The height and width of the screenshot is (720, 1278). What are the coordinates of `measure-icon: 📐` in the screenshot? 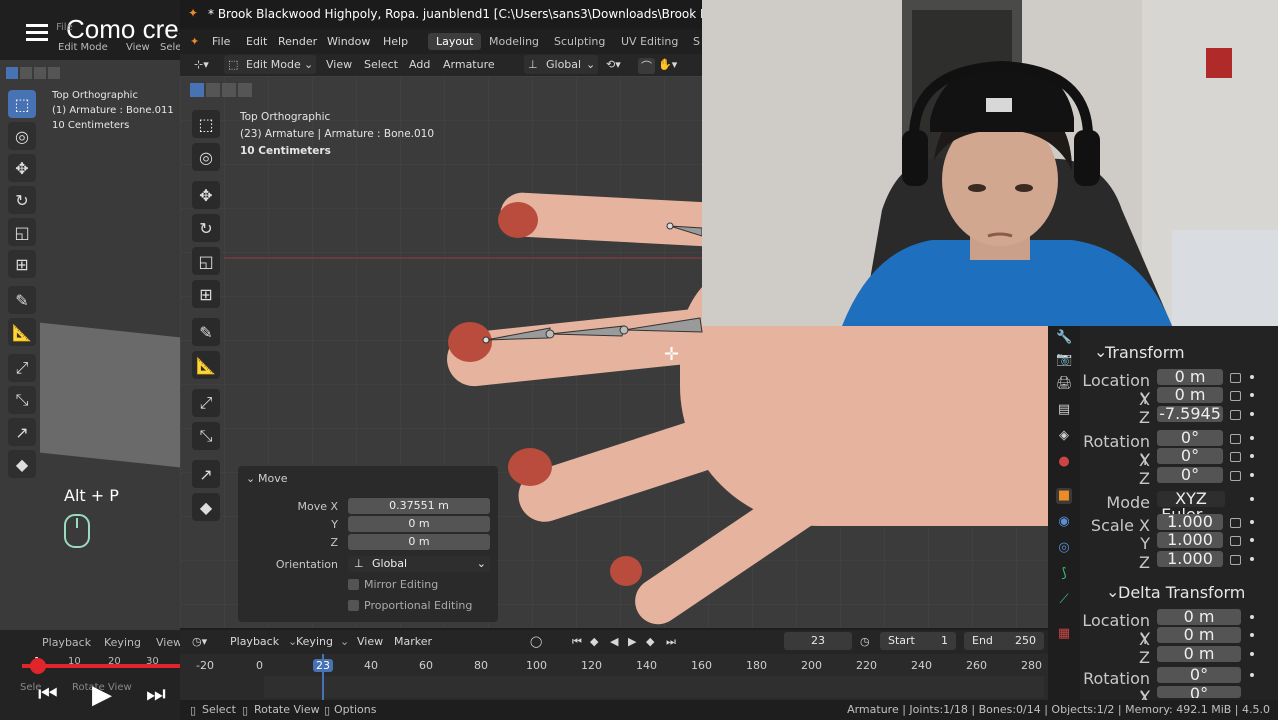 It's located at (206, 365).